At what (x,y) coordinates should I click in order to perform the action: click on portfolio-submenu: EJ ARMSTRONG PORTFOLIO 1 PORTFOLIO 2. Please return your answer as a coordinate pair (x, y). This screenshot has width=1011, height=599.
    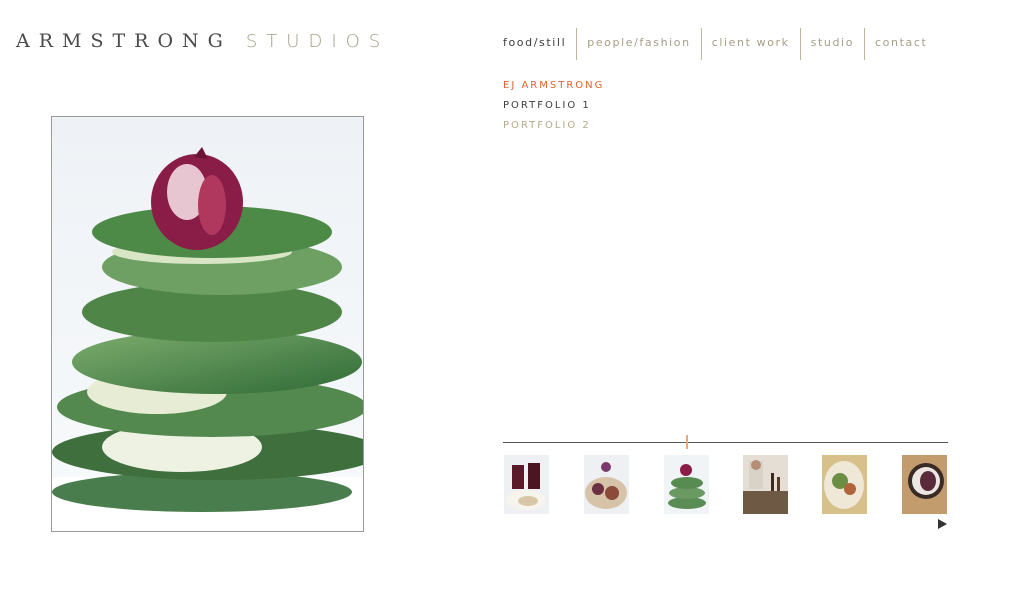
    Looking at the image, I should click on (553, 109).